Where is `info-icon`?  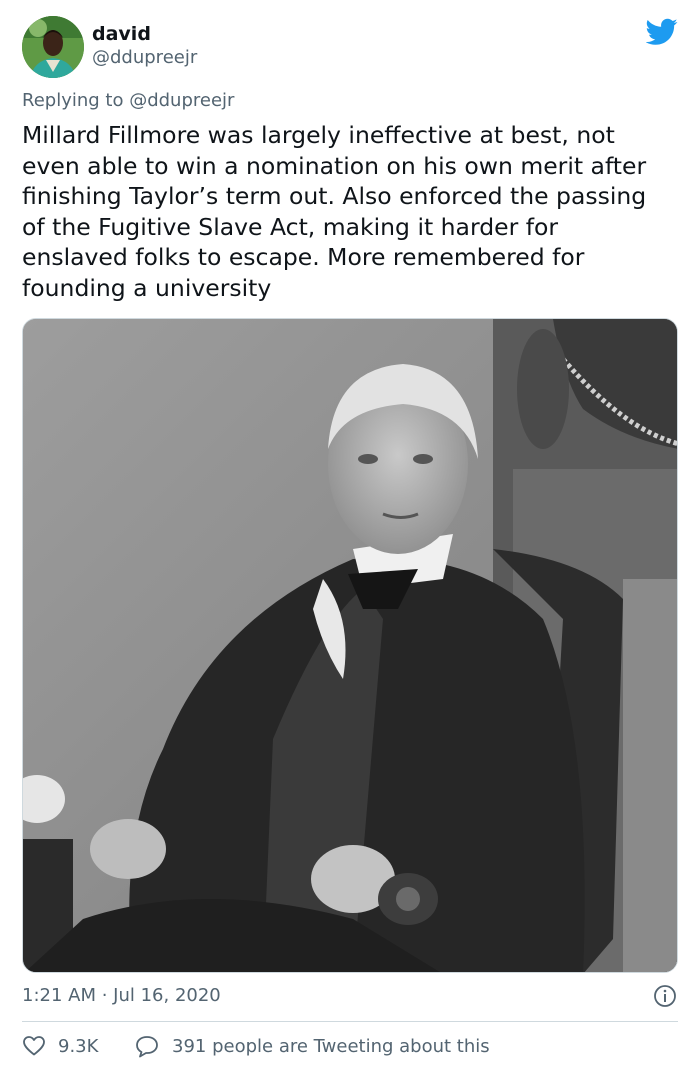 info-icon is located at coordinates (665, 996).